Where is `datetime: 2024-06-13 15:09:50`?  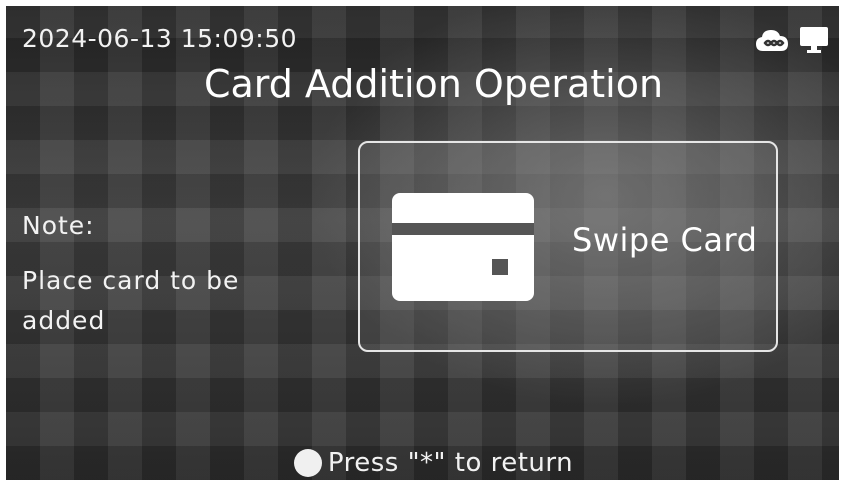
datetime: 2024-06-13 15:09:50 is located at coordinates (160, 38).